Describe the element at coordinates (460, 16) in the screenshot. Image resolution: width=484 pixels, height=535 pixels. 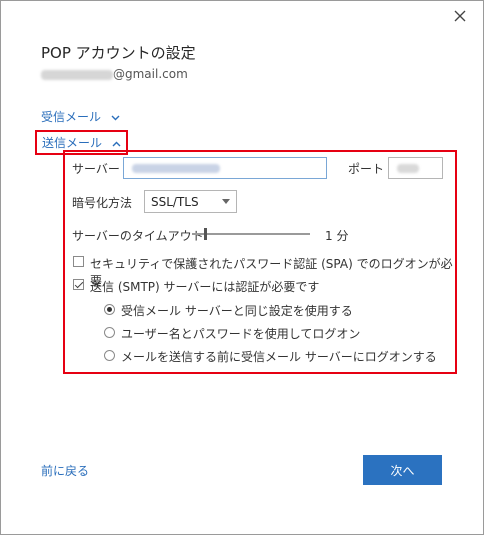
I see `close-icon` at that location.